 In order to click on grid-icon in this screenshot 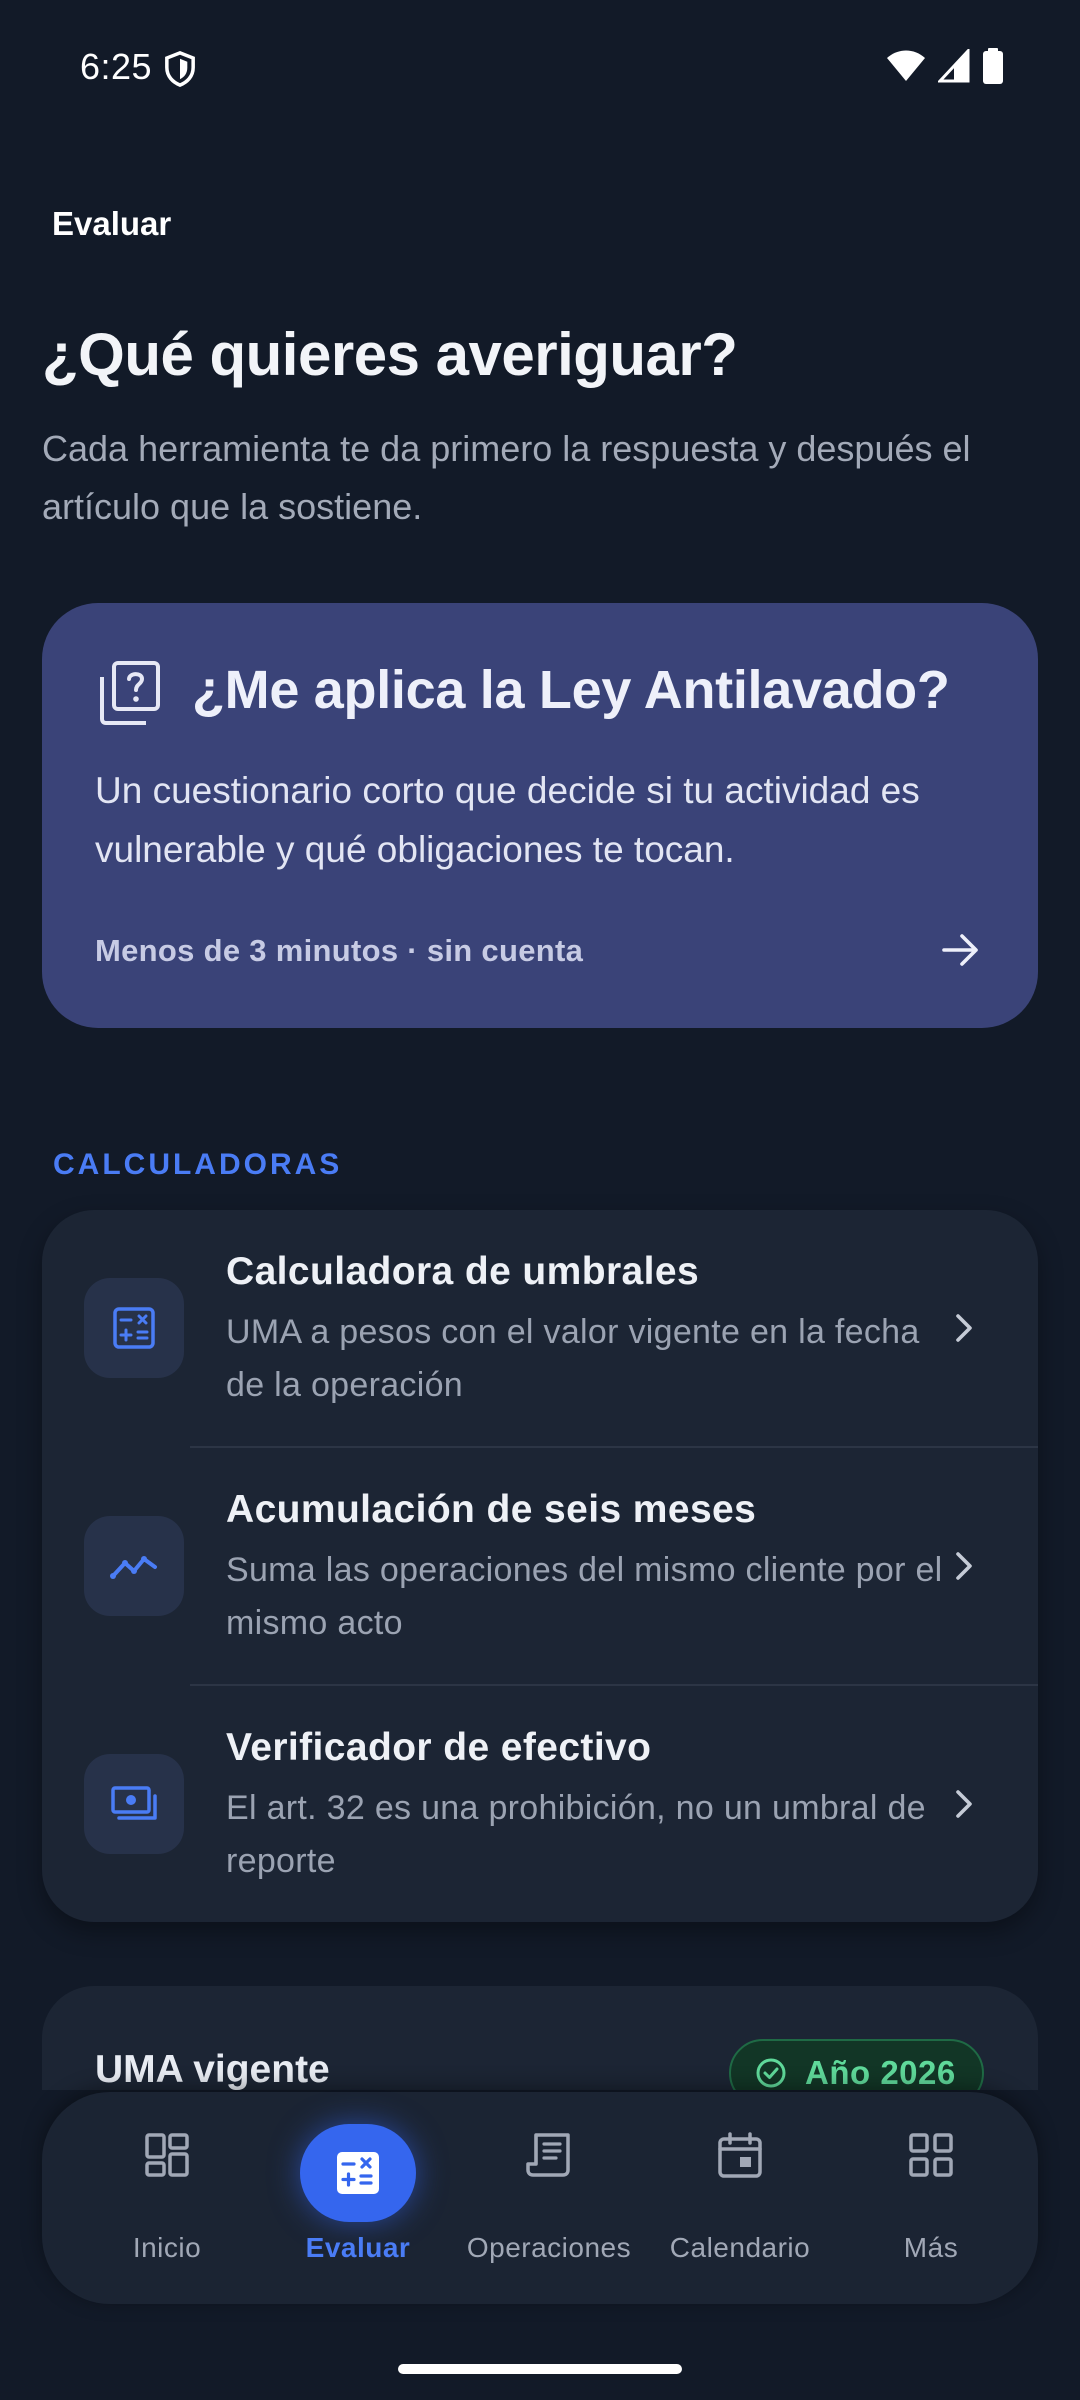, I will do `click(931, 2155)`.